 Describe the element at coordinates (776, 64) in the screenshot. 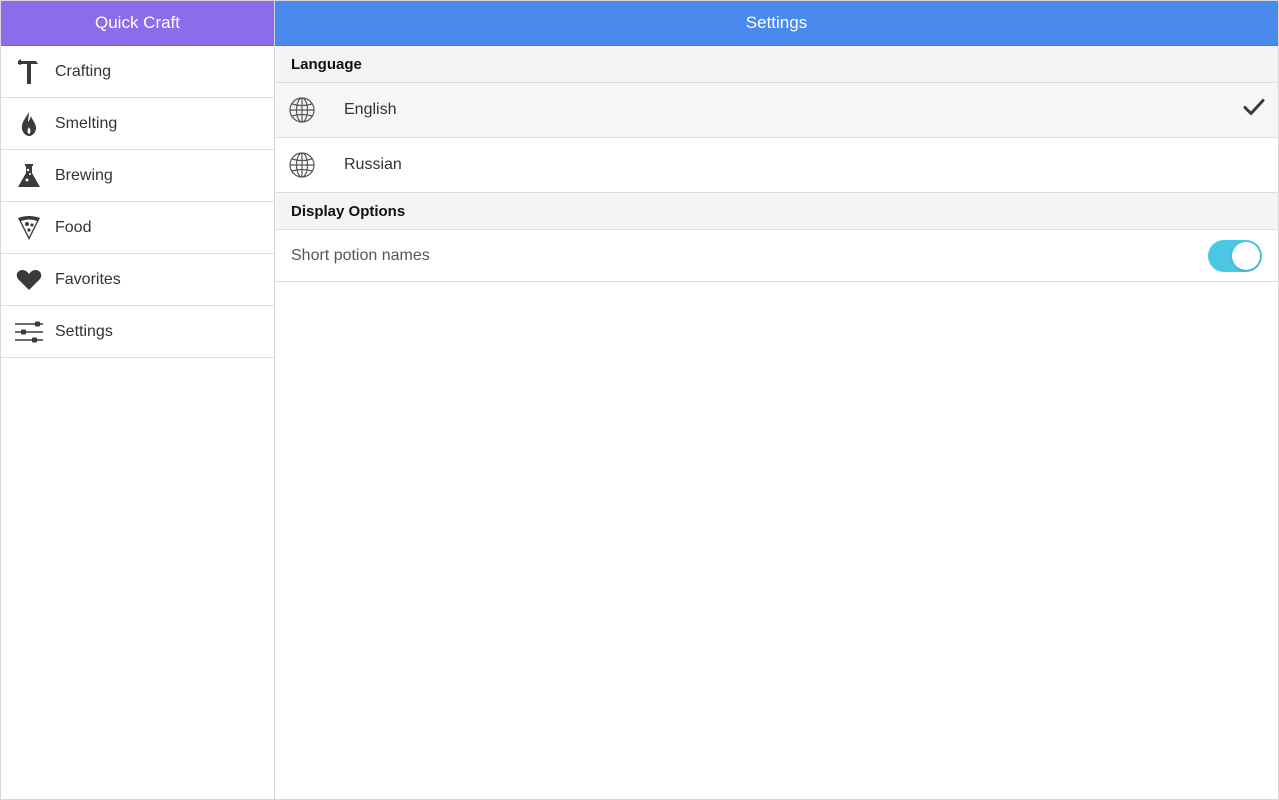

I see `section-header-language: Language` at that location.